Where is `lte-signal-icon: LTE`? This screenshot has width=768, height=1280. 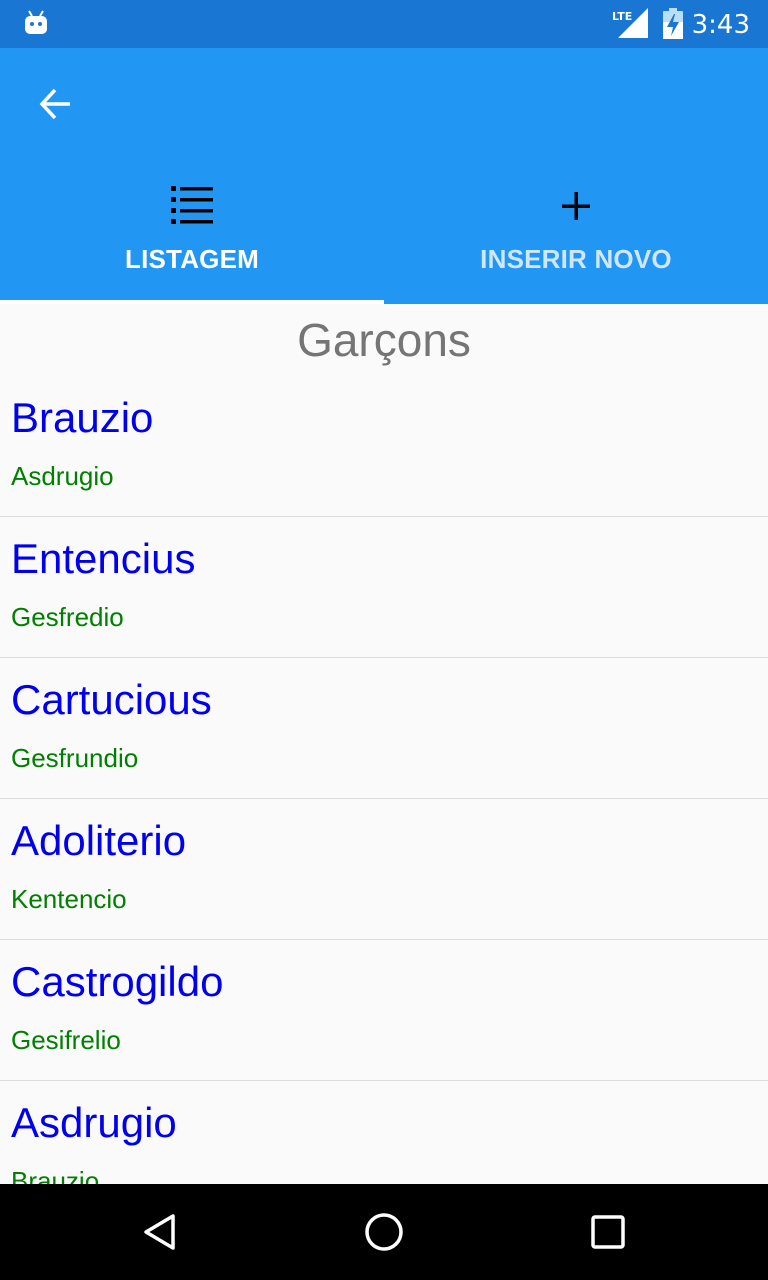 lte-signal-icon: LTE is located at coordinates (630, 23).